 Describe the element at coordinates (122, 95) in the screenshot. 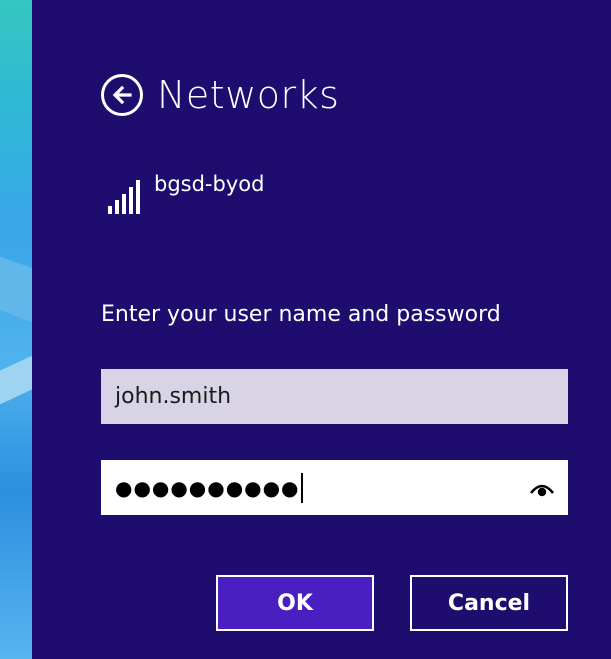

I see `back-arrow-icon` at that location.